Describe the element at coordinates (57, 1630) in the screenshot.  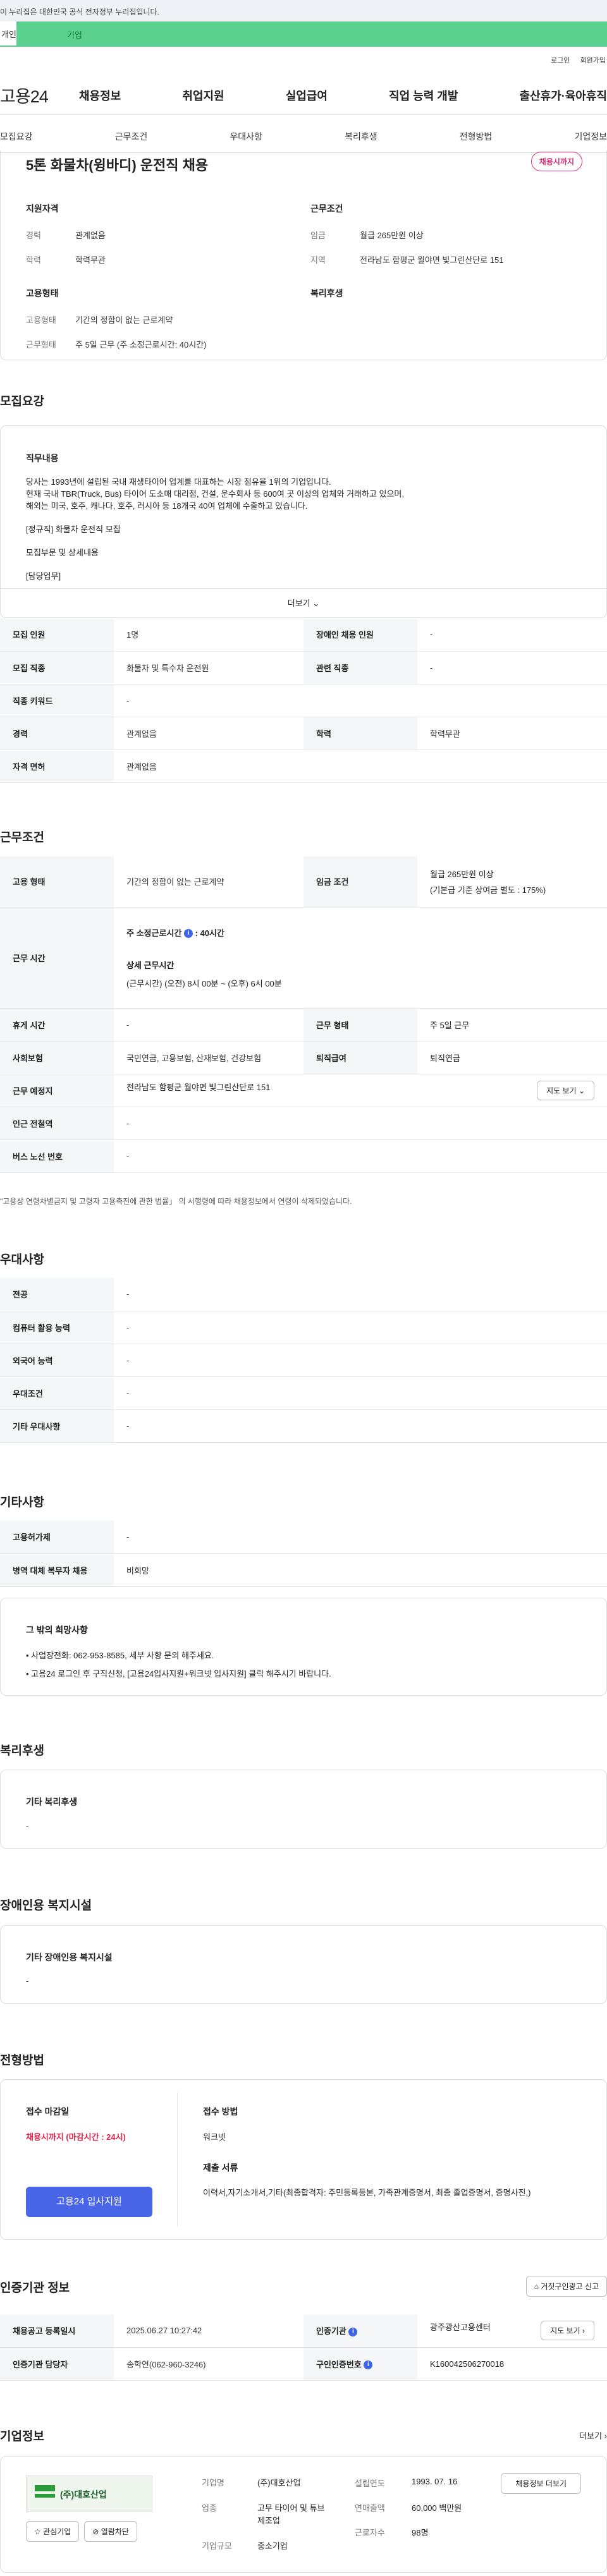
I see `wish-title: 그 밖의 희망사항` at that location.